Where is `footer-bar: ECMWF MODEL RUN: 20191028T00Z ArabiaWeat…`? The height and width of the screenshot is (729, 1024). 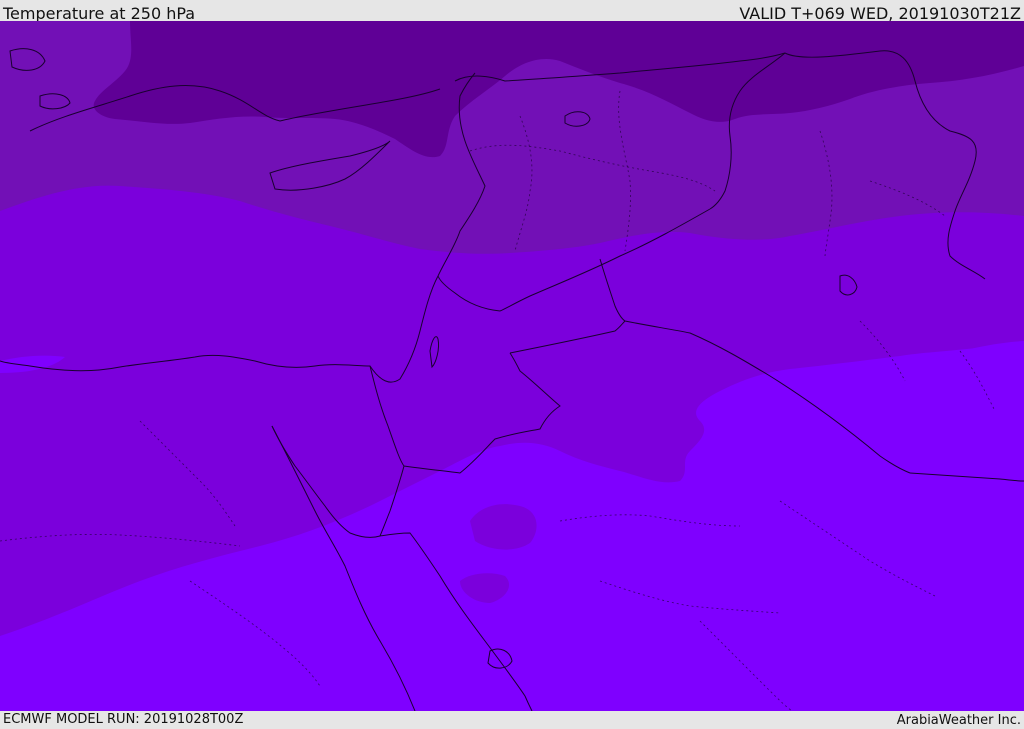
footer-bar: ECMWF MODEL RUN: 20191028T00Z ArabiaWeat… is located at coordinates (512, 720).